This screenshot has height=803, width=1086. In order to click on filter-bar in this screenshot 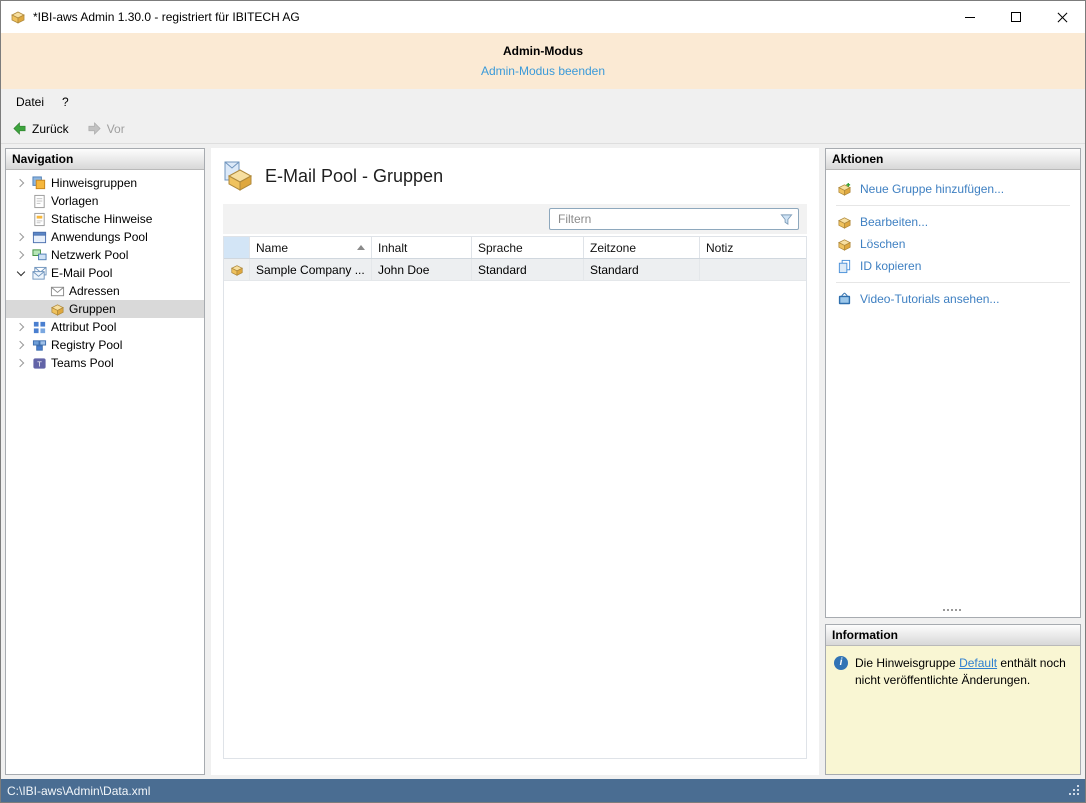, I will do `click(515, 219)`.